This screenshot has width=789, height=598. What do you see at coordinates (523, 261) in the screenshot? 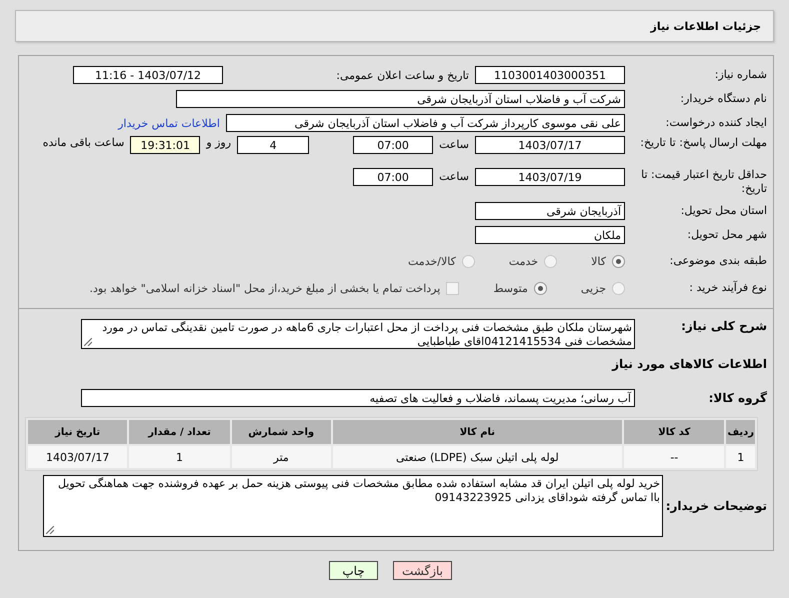
I see `option-label: خدمت` at bounding box center [523, 261].